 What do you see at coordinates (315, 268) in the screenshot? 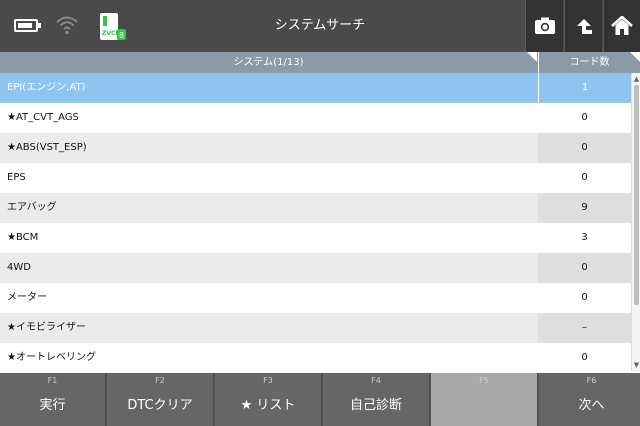
I see `table-row: 4WD 0` at bounding box center [315, 268].